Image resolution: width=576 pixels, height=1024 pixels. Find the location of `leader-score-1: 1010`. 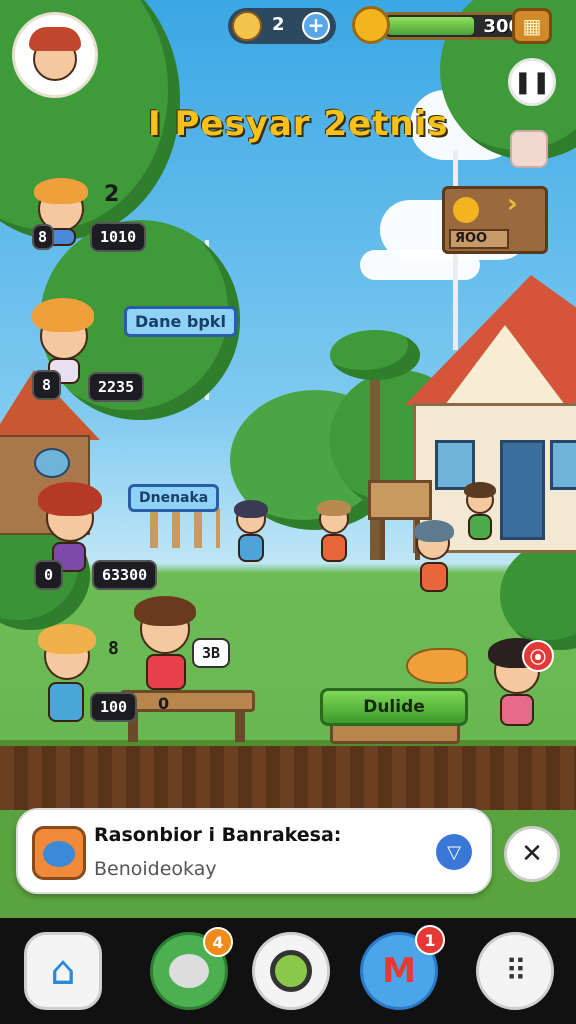

leader-score-1: 1010 is located at coordinates (118, 237).